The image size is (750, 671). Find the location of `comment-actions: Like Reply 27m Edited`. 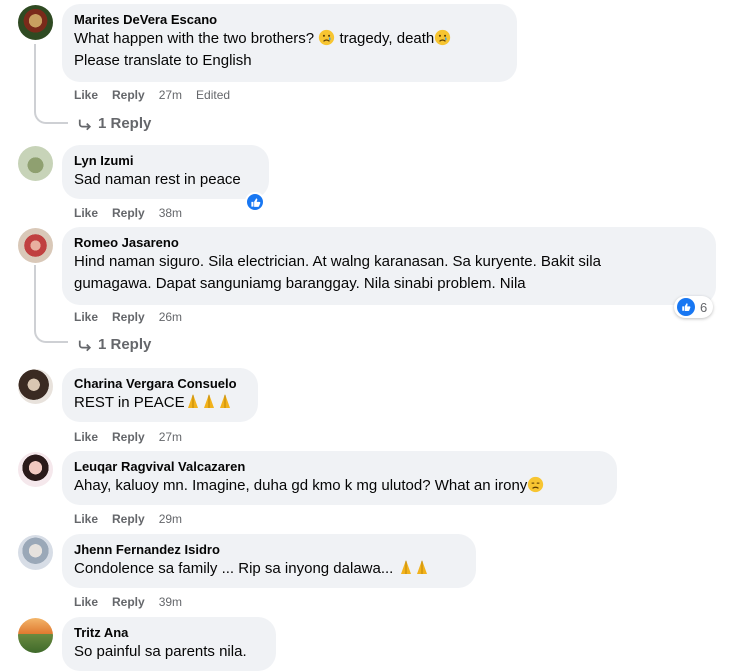

comment-actions: Like Reply 27m Edited is located at coordinates (159, 95).